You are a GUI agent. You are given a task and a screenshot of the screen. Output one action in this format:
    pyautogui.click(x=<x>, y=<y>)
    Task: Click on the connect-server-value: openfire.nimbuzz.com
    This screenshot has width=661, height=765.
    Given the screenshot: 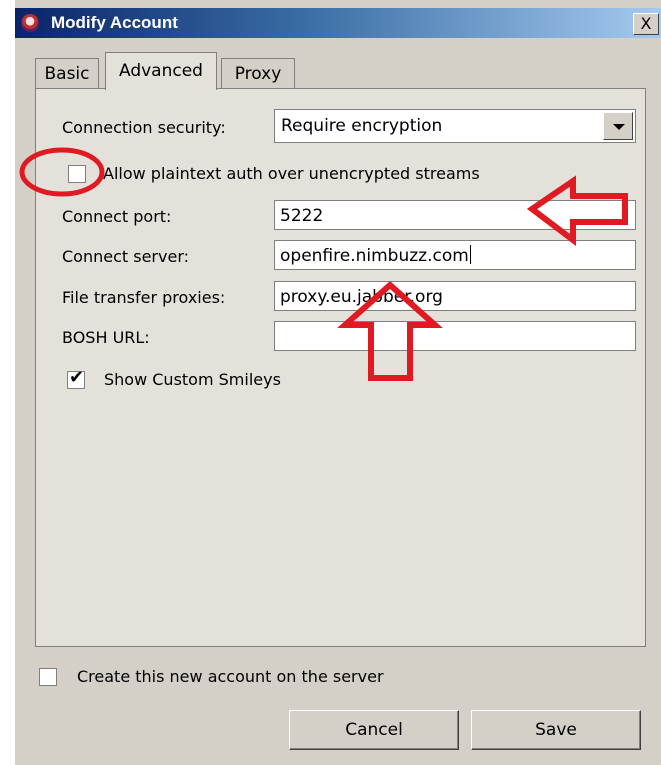 What is the action you would take?
    pyautogui.click(x=374, y=256)
    